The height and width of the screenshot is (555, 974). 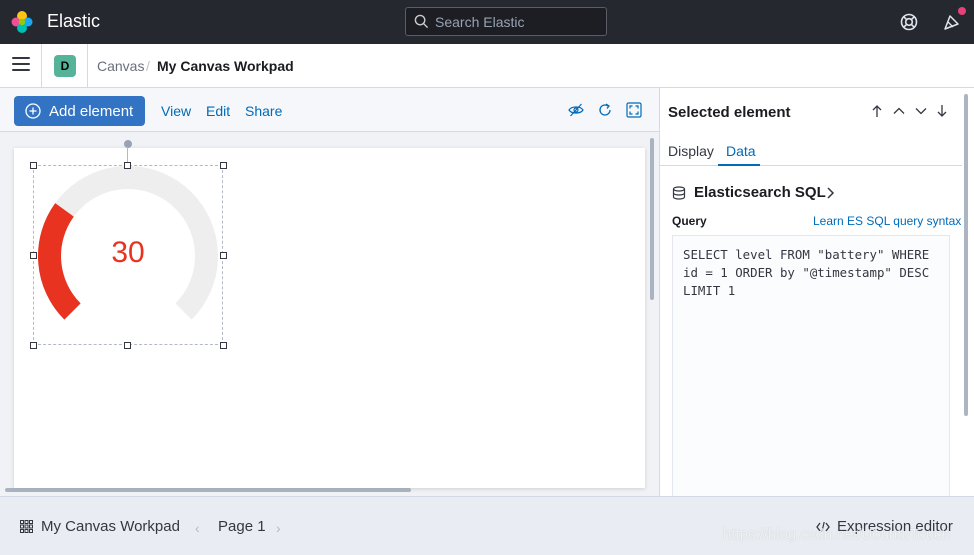 What do you see at coordinates (689, 221) in the screenshot?
I see `query-label: Query` at bounding box center [689, 221].